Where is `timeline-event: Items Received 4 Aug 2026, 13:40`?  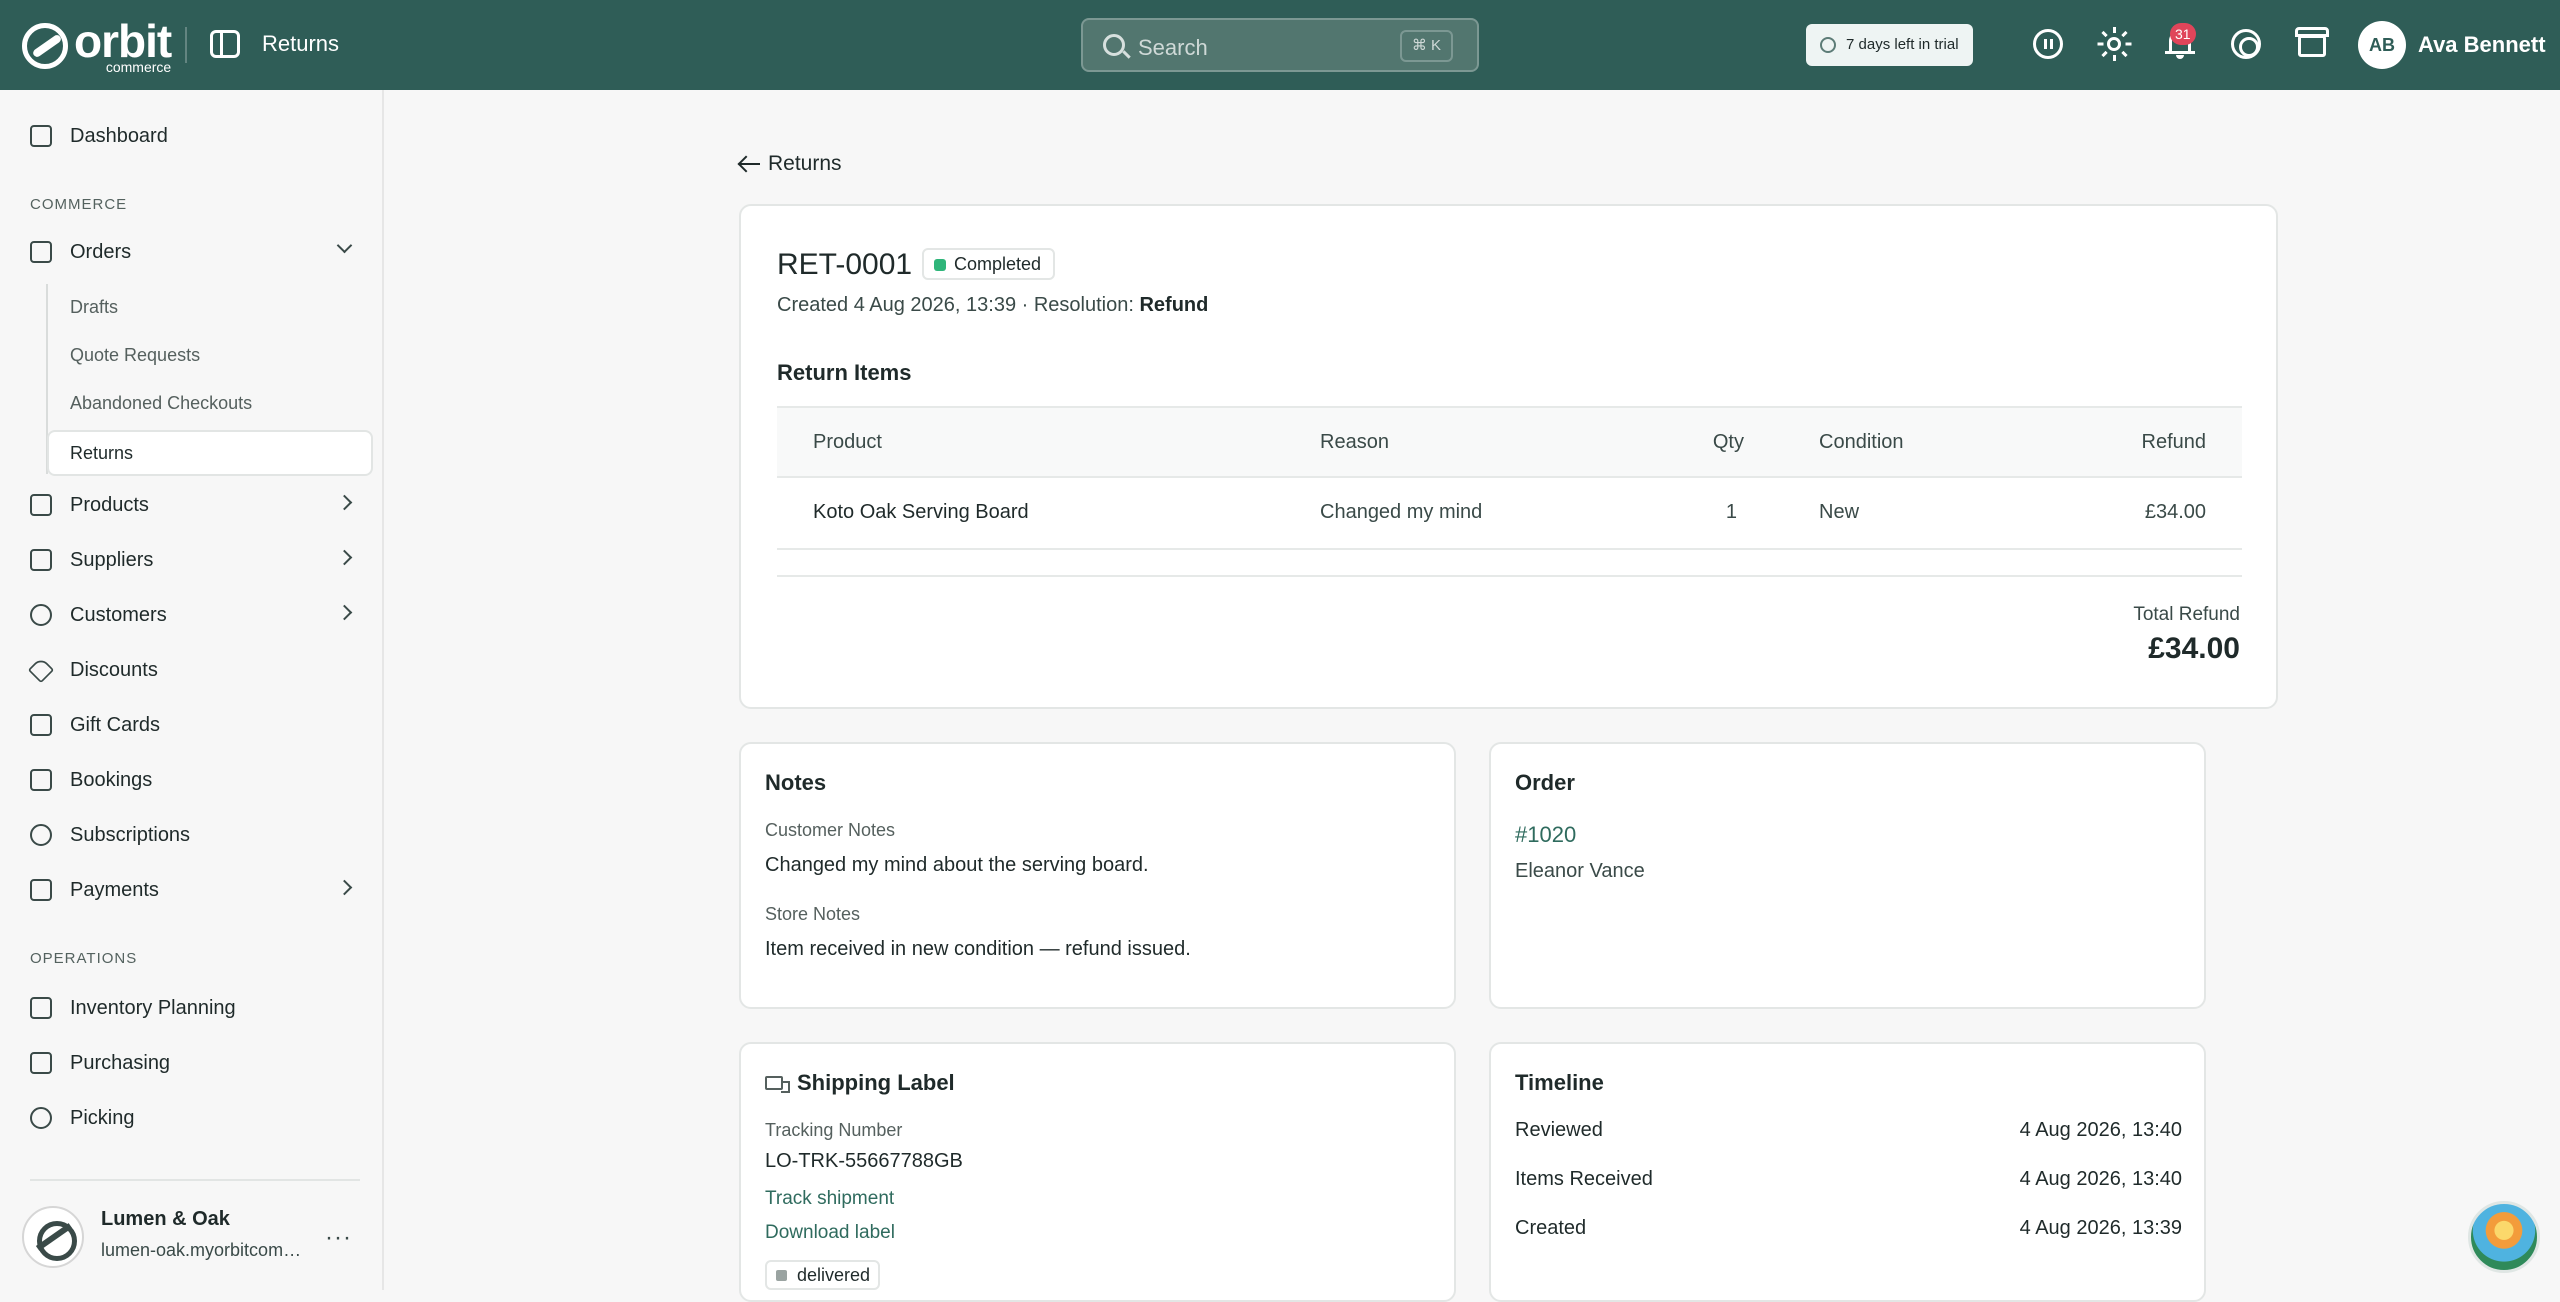 timeline-event: Items Received 4 Aug 2026, 13:40 is located at coordinates (1848, 1182).